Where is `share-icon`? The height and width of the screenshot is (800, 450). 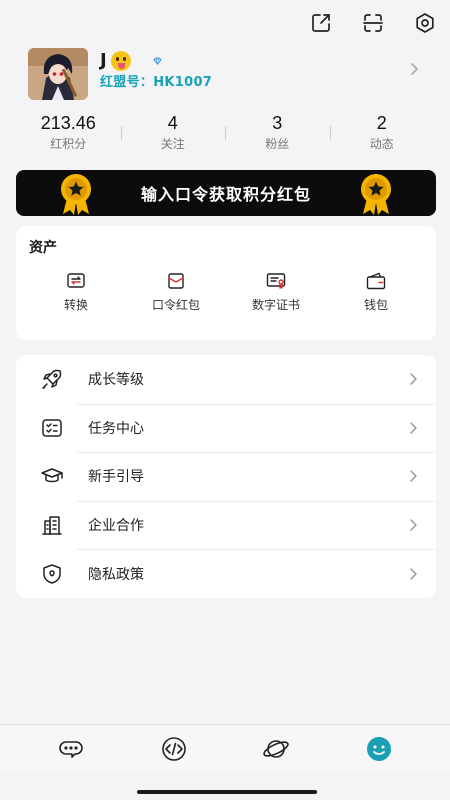
share-icon is located at coordinates (321, 23).